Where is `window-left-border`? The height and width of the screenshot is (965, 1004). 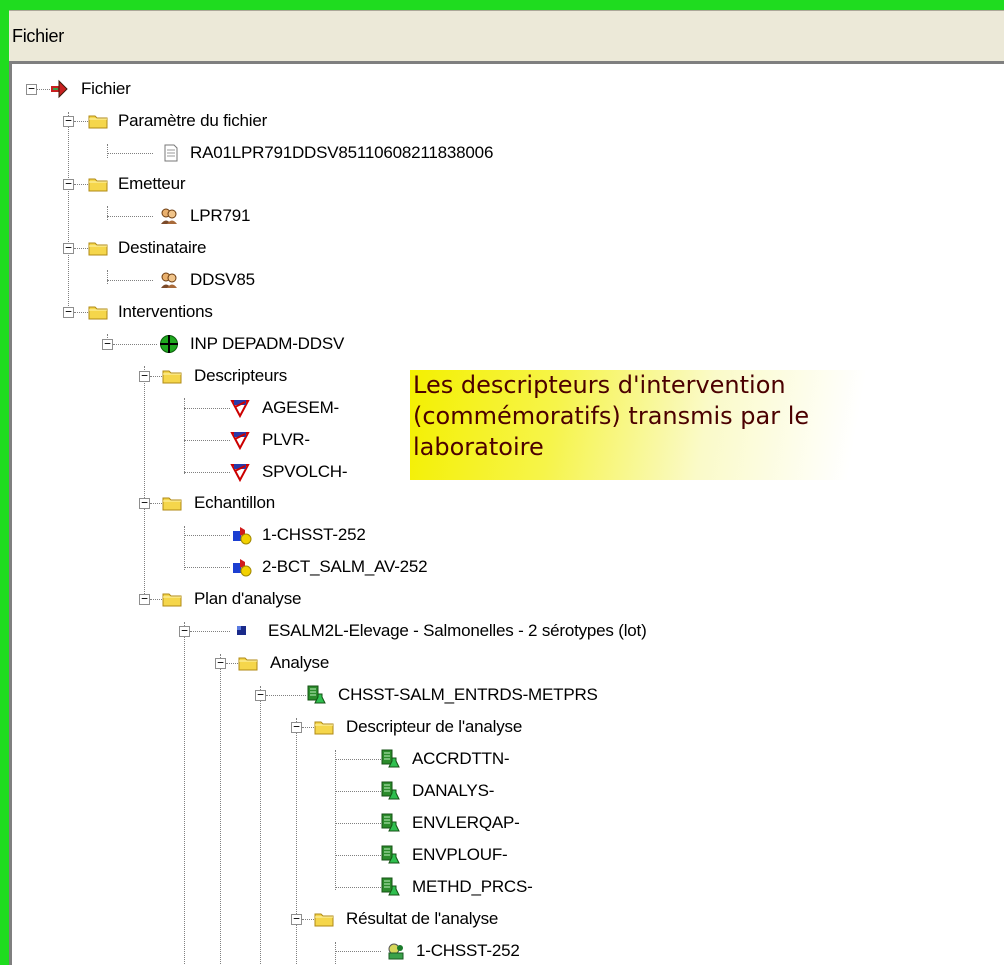 window-left-border is located at coordinates (4, 482).